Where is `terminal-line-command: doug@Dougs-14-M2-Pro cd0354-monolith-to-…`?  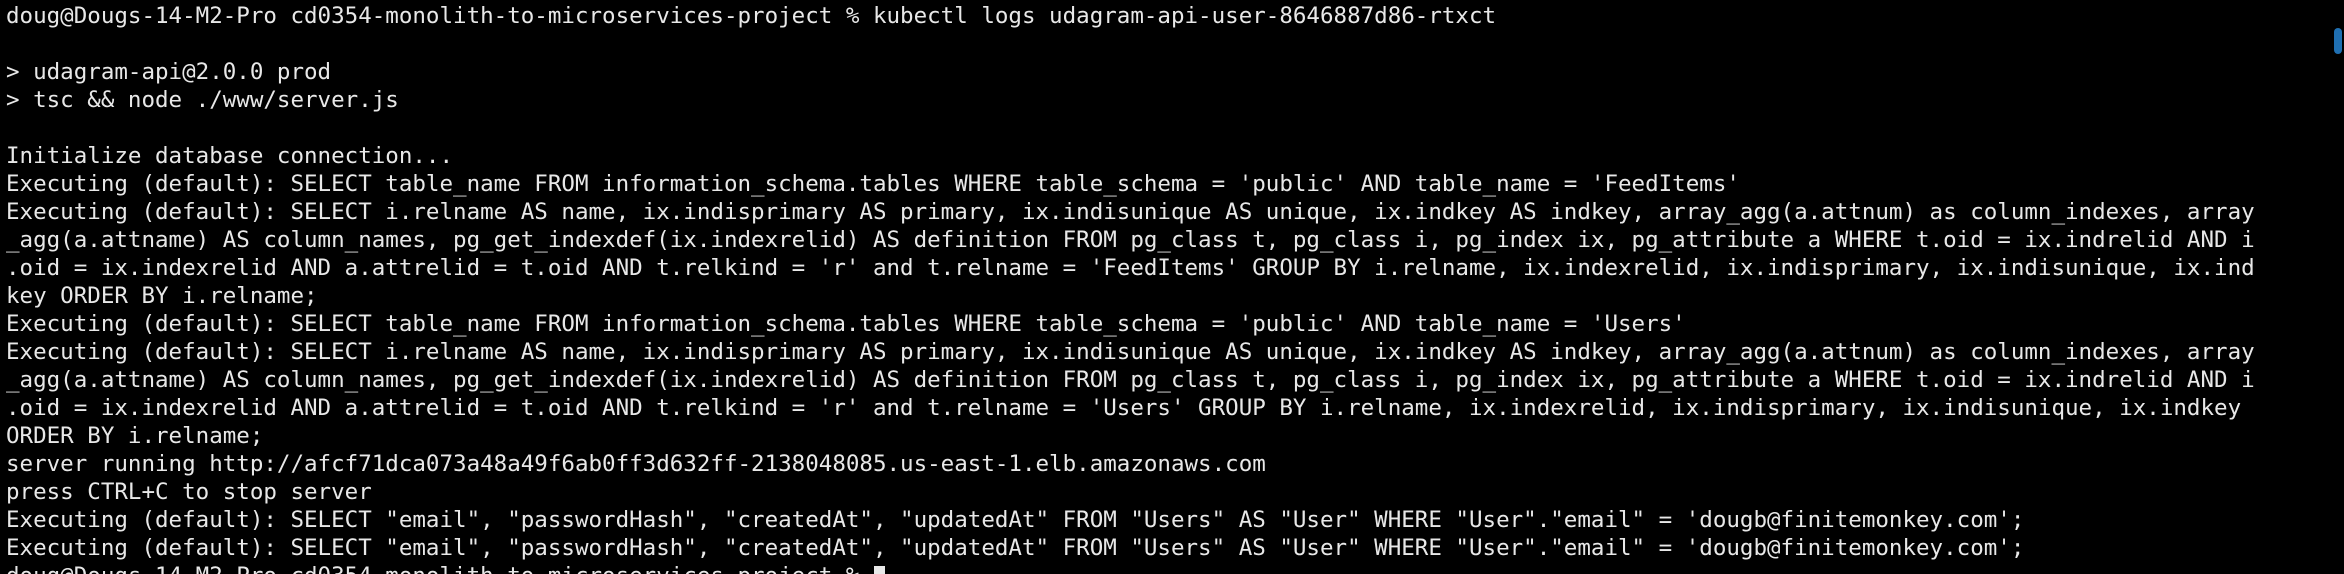 terminal-line-command: doug@Dougs-14-M2-Pro cd0354-monolith-to-… is located at coordinates (751, 16).